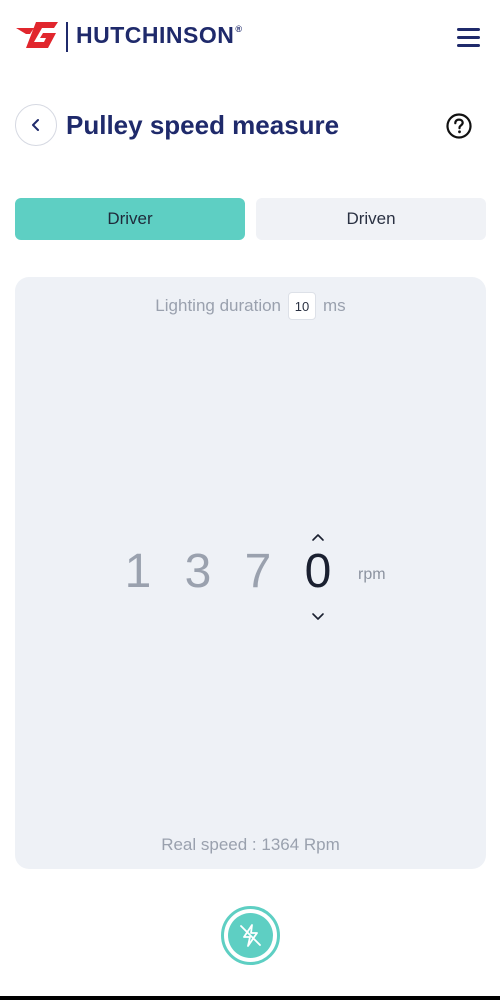 The image size is (500, 1000). I want to click on real-speed-readout: Real speed : 1364 Rpm, so click(250, 844).